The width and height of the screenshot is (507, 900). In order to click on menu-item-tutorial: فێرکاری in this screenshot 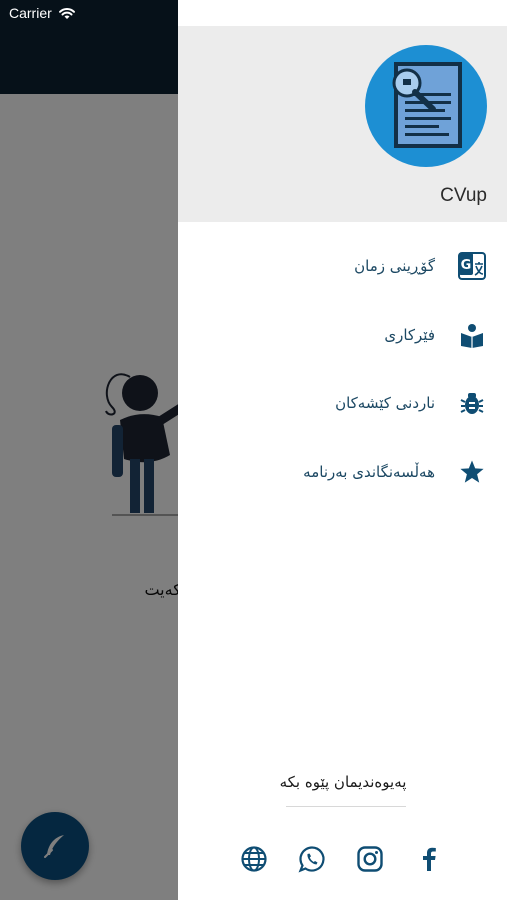, I will do `click(342, 335)`.